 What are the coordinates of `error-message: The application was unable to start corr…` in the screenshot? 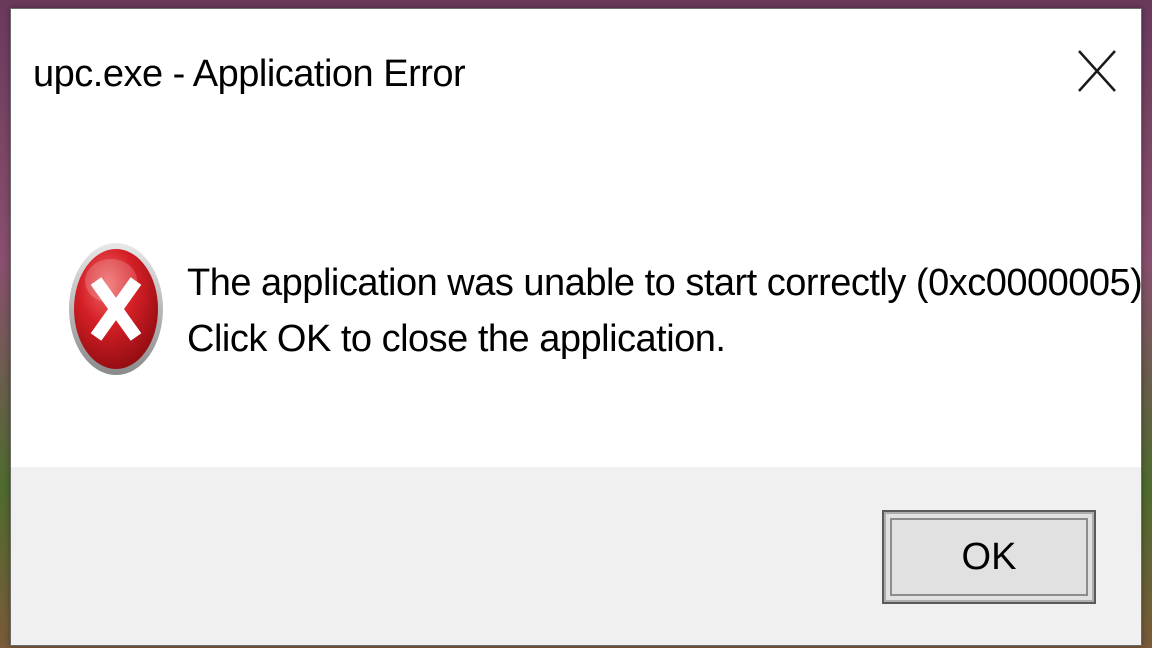 It's located at (664, 311).